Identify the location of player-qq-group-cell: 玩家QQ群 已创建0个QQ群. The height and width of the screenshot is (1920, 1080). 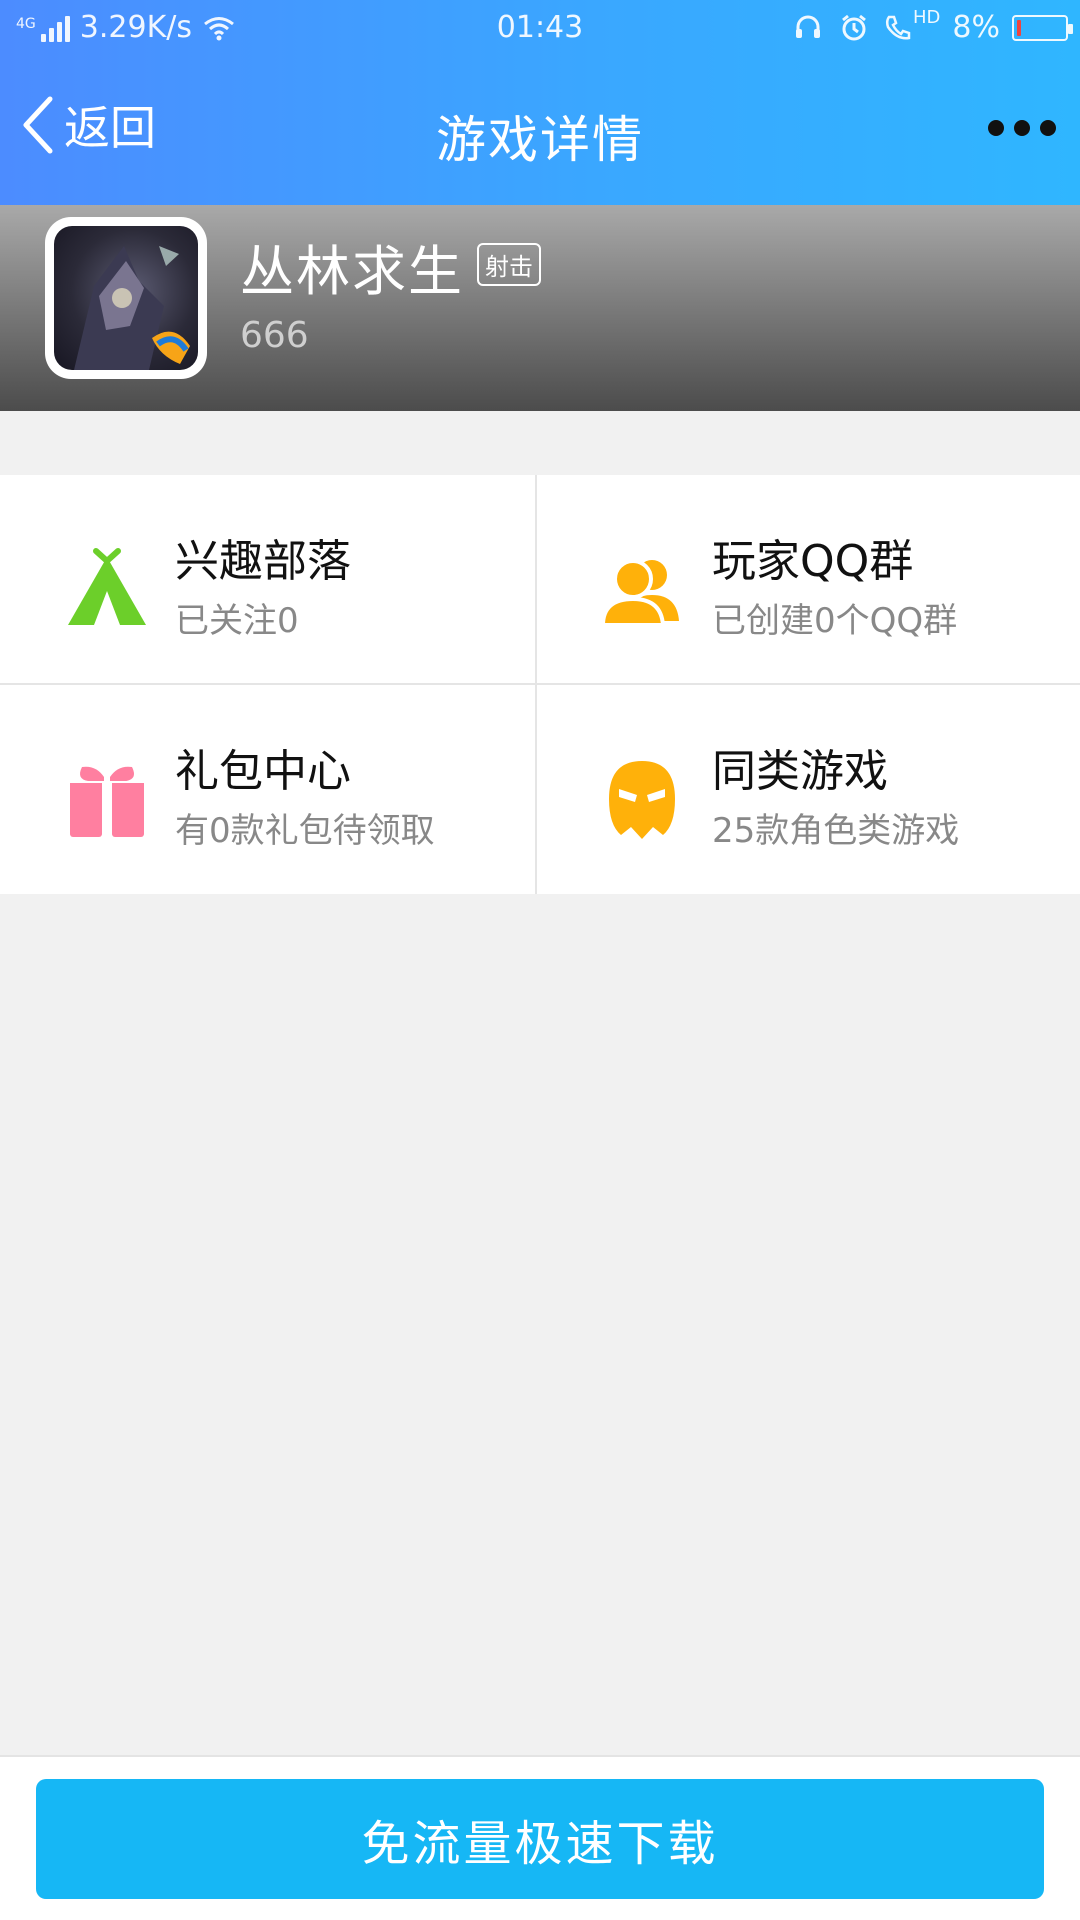
(808, 580).